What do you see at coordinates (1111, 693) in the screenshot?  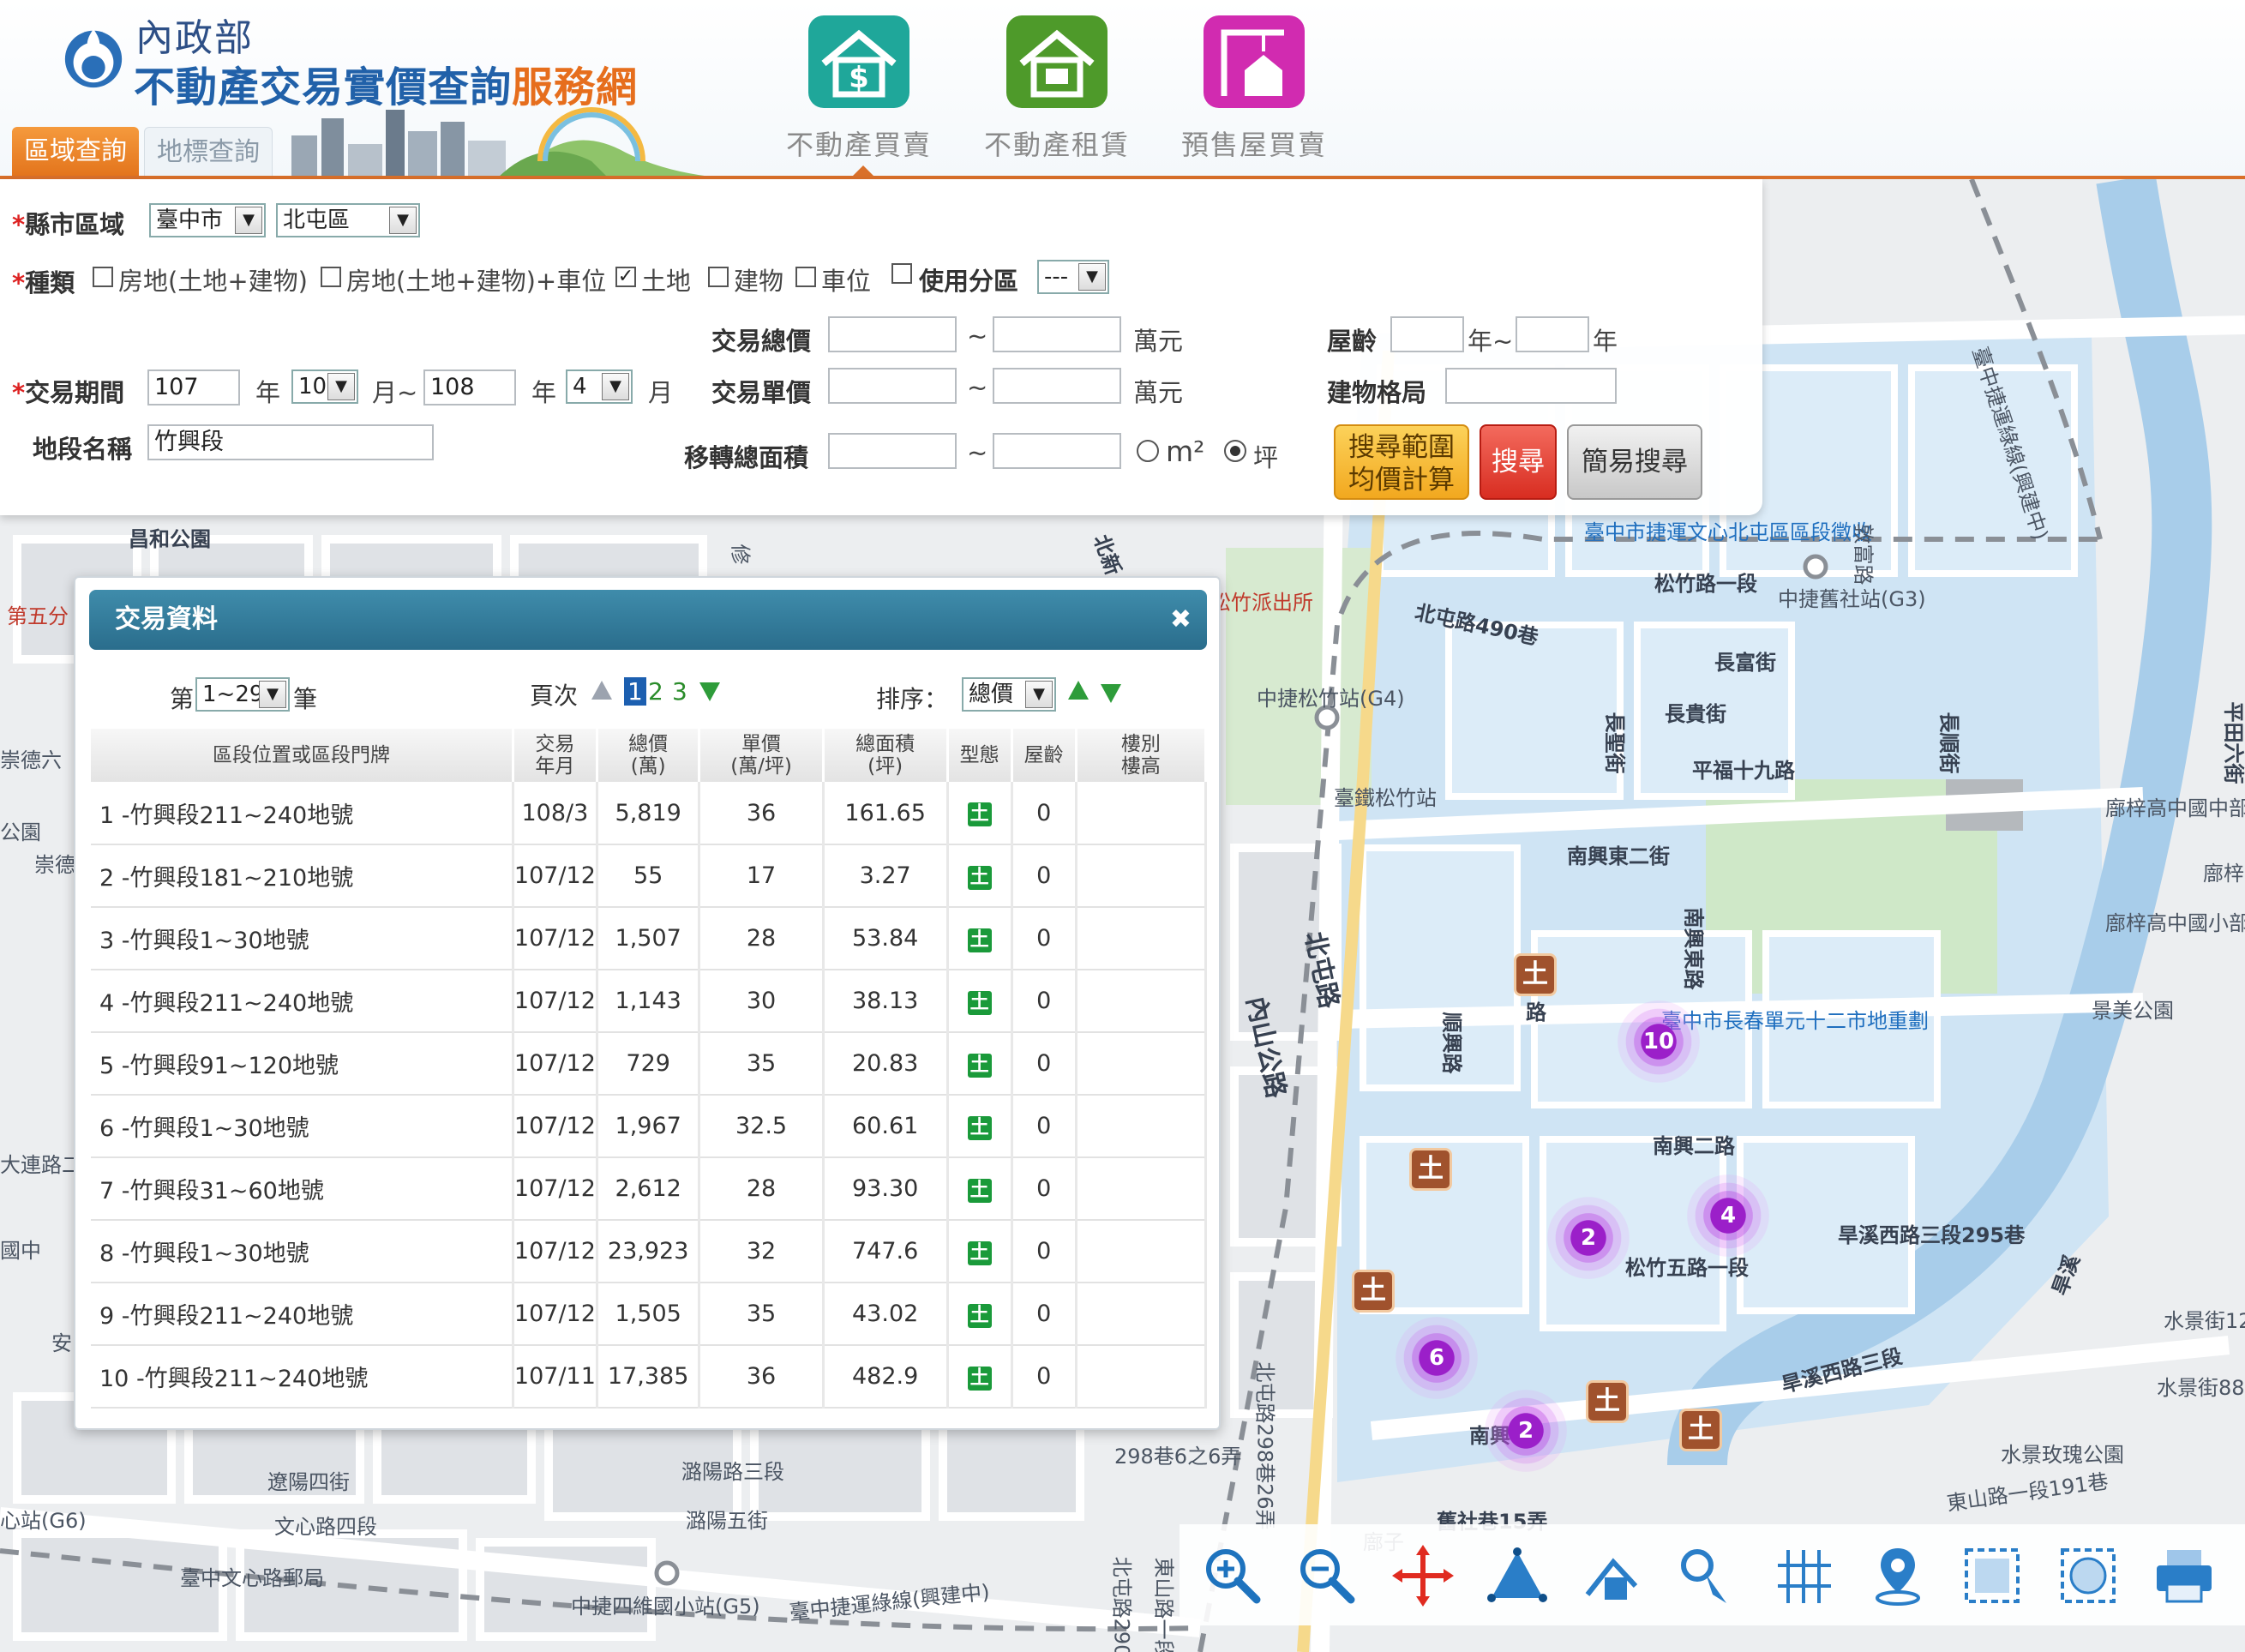 I see `sort-descending-icon` at bounding box center [1111, 693].